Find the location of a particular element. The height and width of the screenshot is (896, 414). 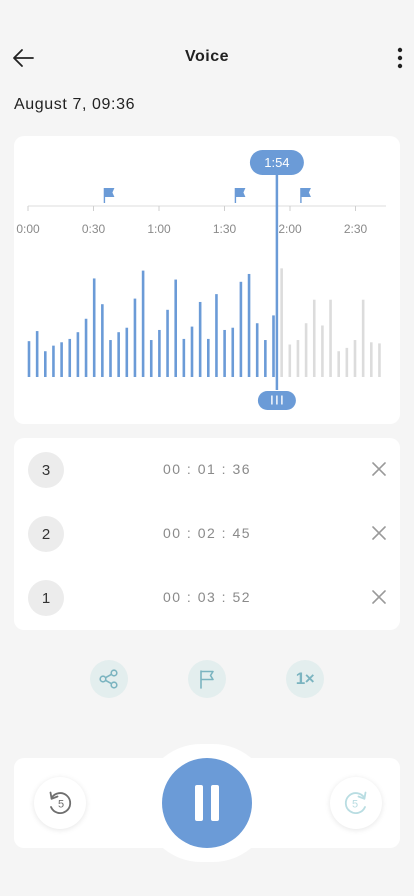

list-item: 1 00 : 03 : 52 is located at coordinates (207, 598).